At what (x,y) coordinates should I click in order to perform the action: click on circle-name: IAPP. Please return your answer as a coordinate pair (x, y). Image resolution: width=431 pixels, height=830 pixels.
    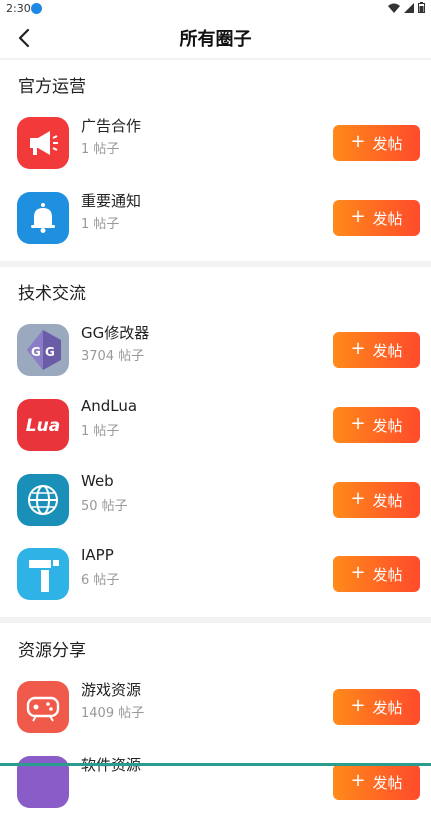
    Looking at the image, I should click on (97, 555).